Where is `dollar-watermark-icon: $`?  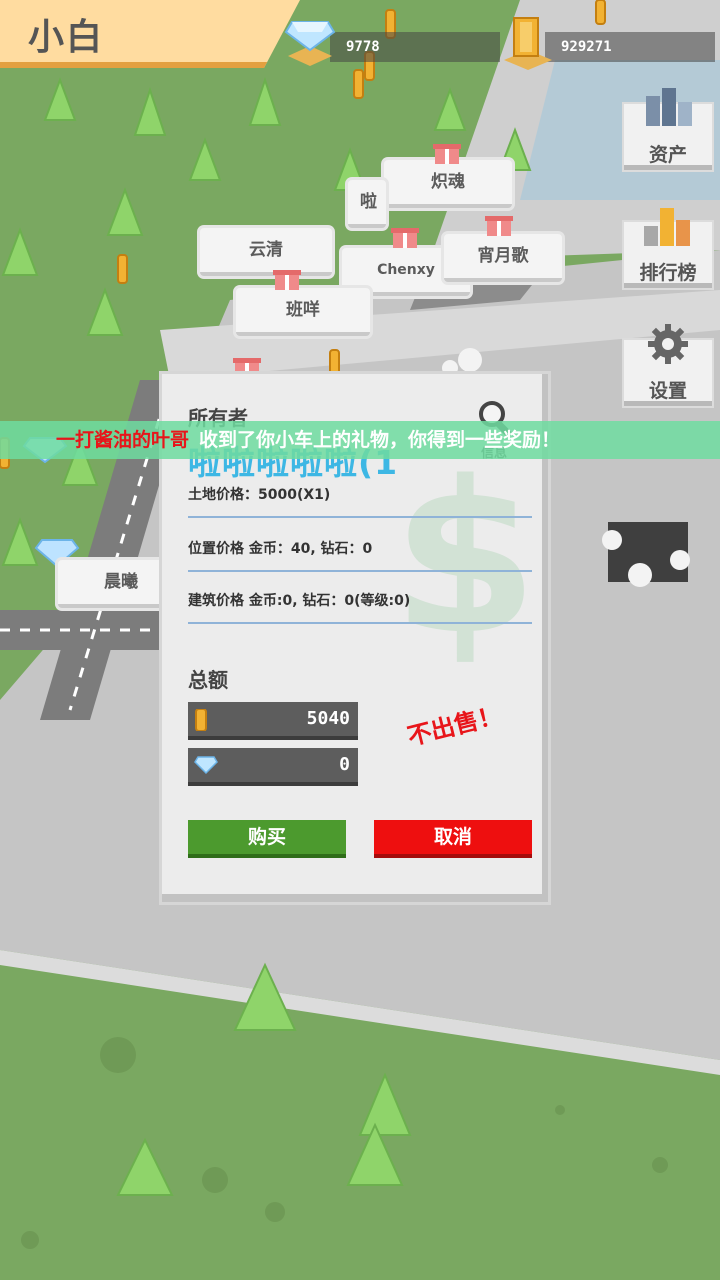 dollar-watermark-icon: $ is located at coordinates (465, 558).